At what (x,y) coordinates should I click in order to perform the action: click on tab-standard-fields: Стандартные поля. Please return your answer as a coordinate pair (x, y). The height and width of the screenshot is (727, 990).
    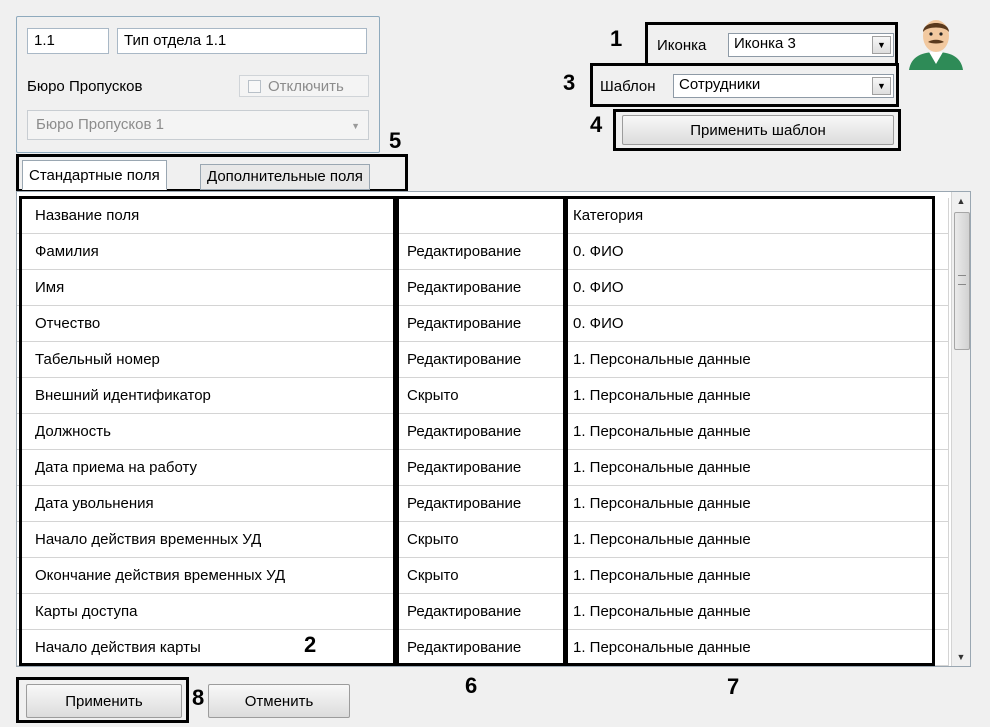
    Looking at the image, I should click on (94, 175).